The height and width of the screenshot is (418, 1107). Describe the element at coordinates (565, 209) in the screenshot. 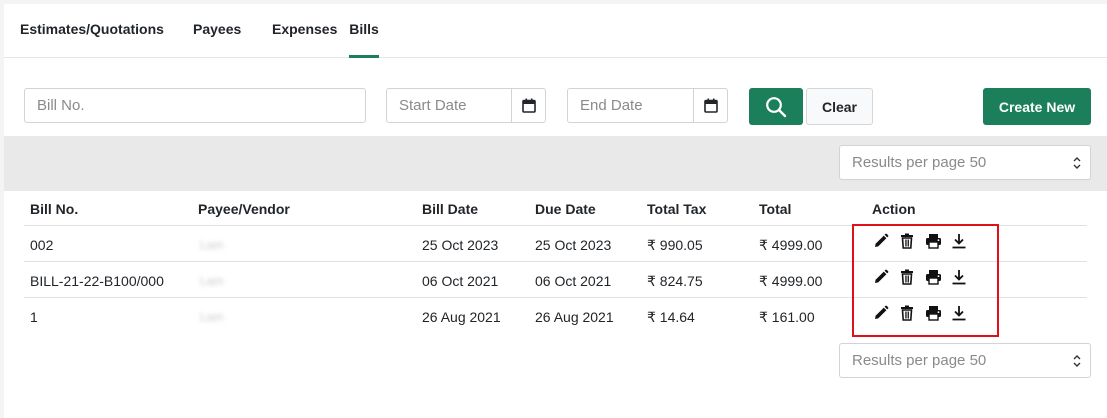

I see `col-header-due-date: Due Date` at that location.